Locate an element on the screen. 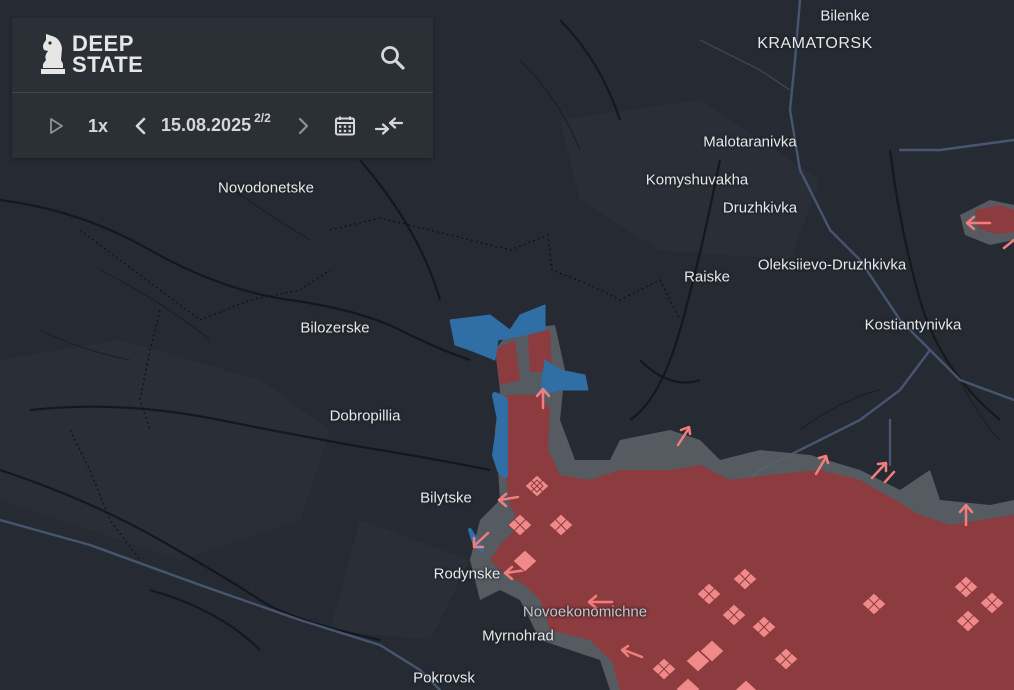  compare-arrows-icon is located at coordinates (389, 126).